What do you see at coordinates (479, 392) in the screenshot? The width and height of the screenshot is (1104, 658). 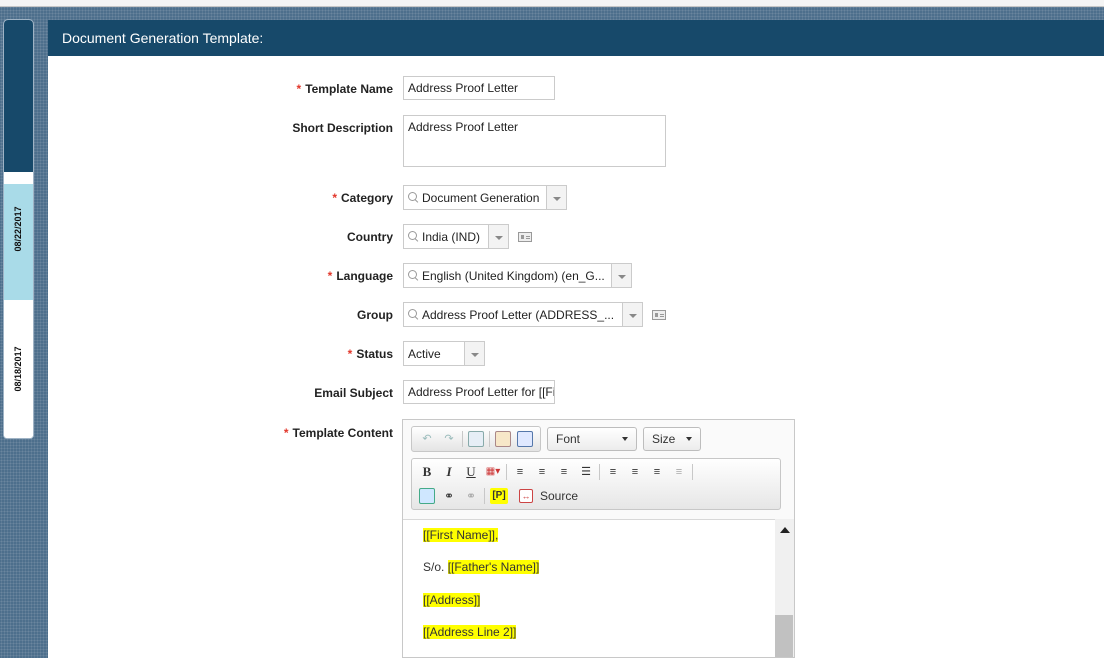 I see `email-subject-input: Address Proof Letter for [[Fir` at bounding box center [479, 392].